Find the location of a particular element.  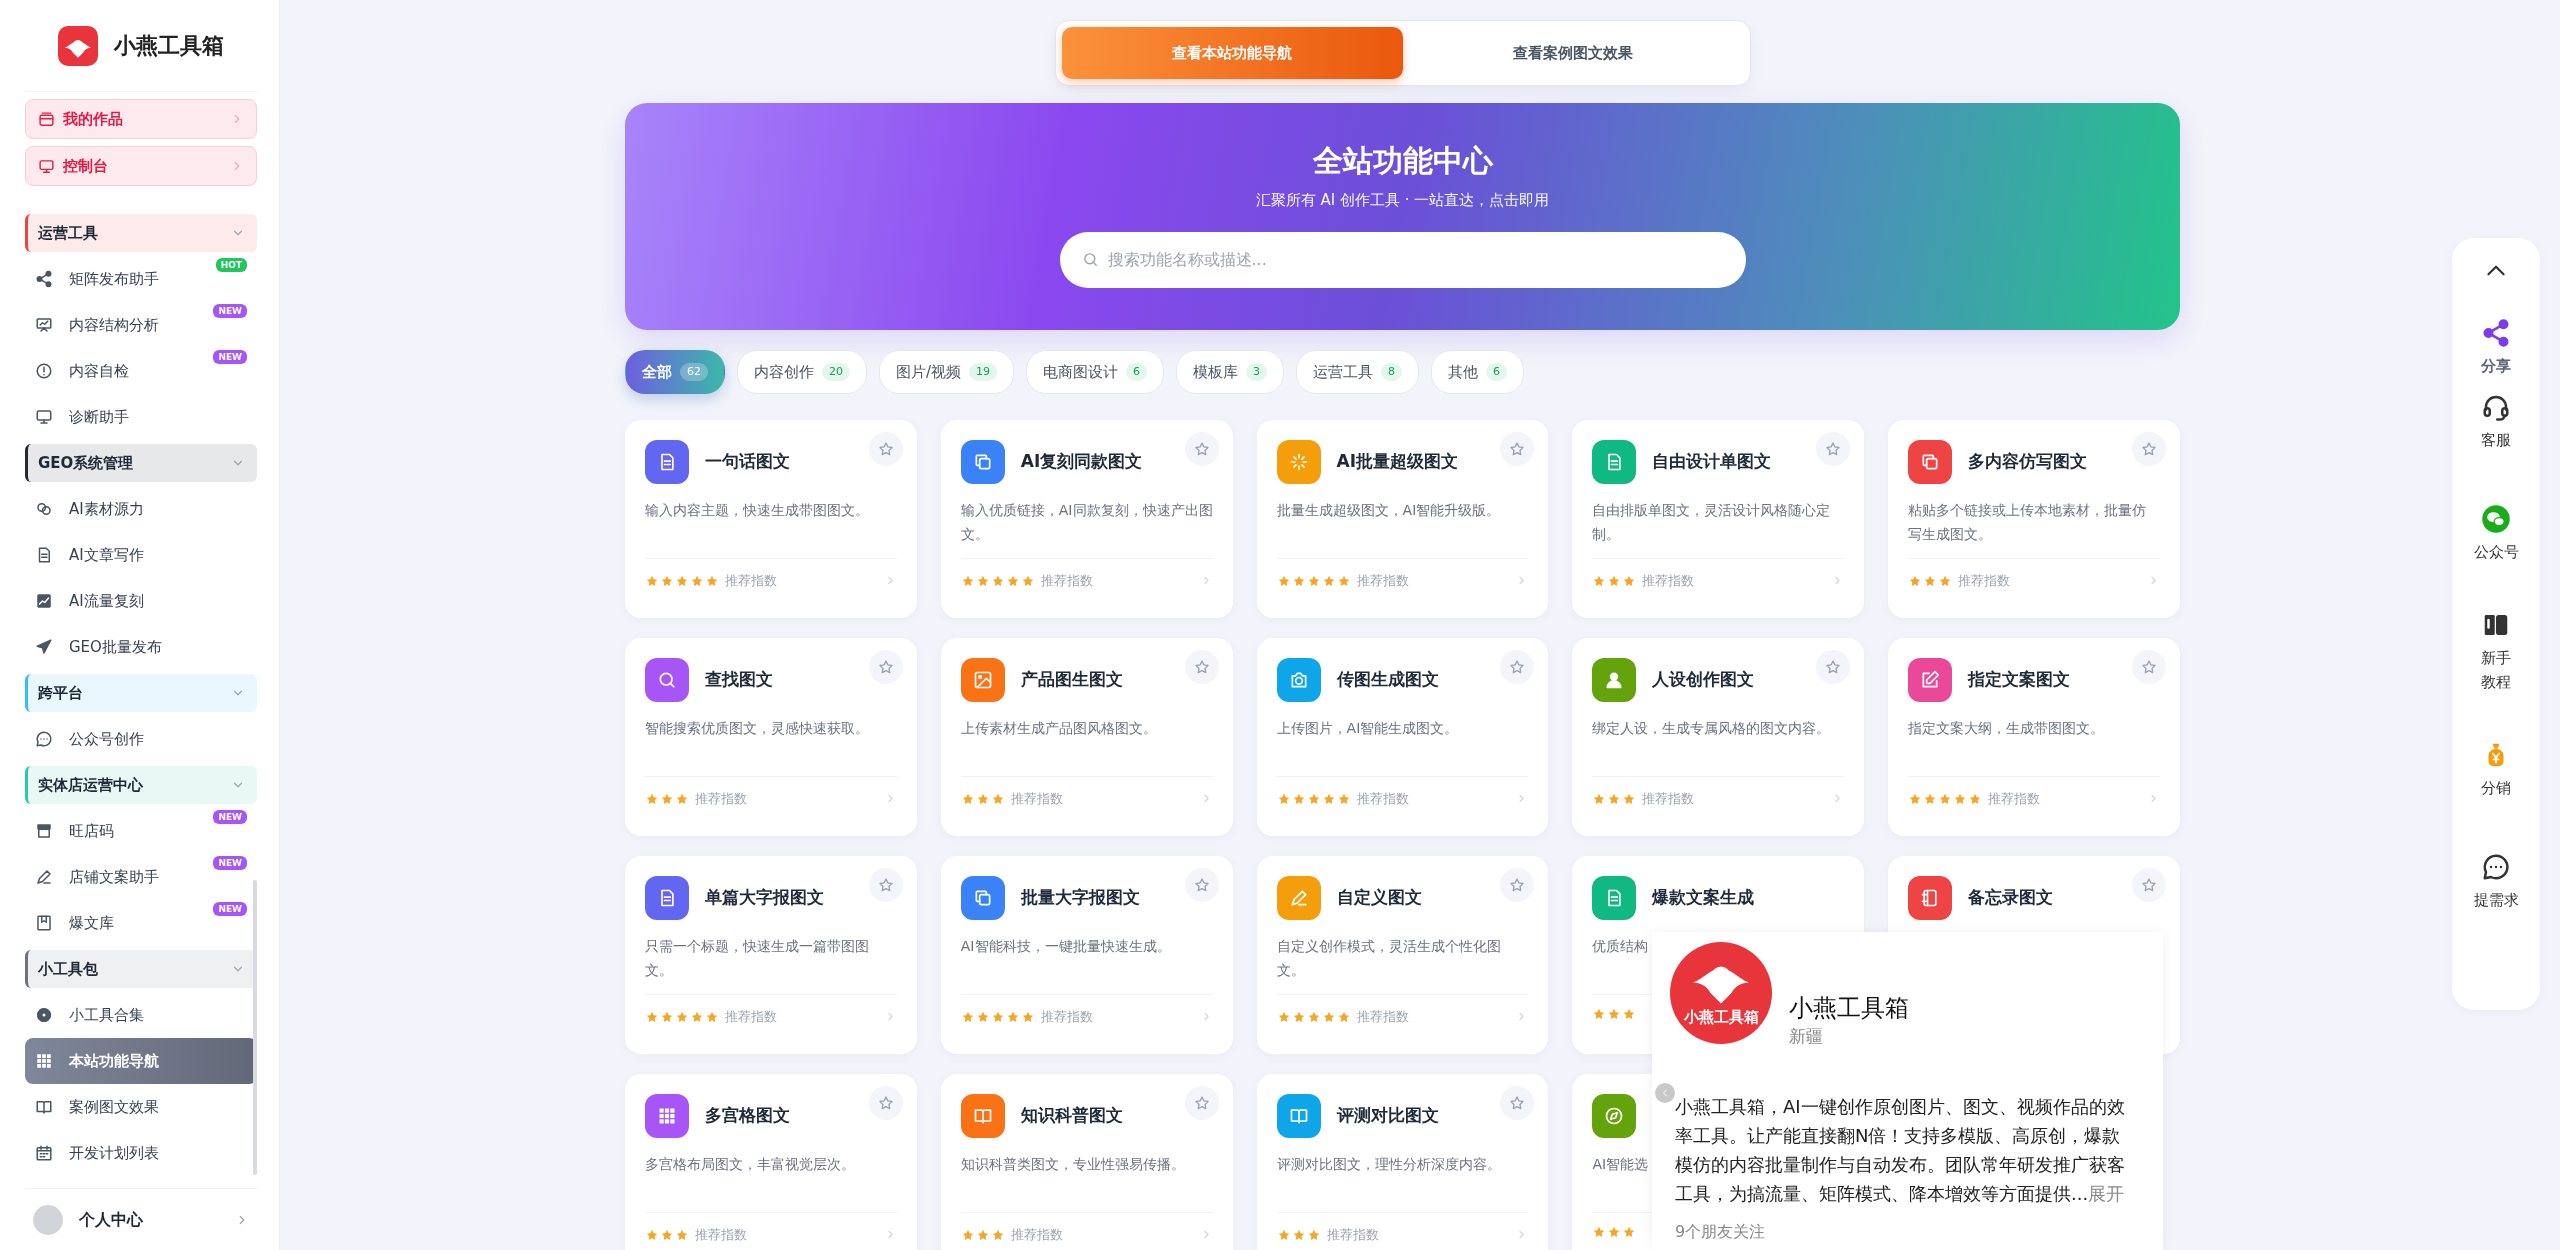

rail-button: 提需求 is located at coordinates (2496, 882).